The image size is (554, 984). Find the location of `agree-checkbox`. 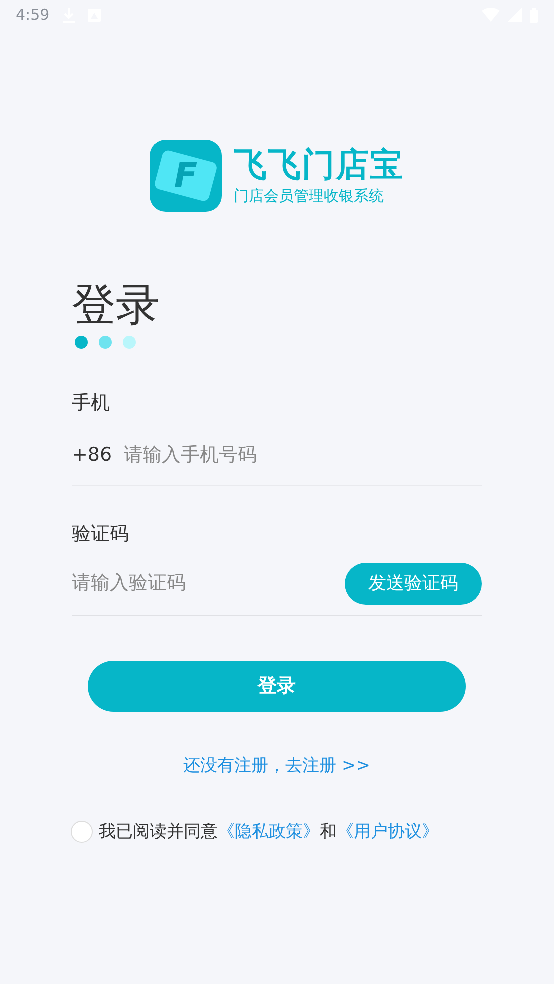

agree-checkbox is located at coordinates (82, 832).